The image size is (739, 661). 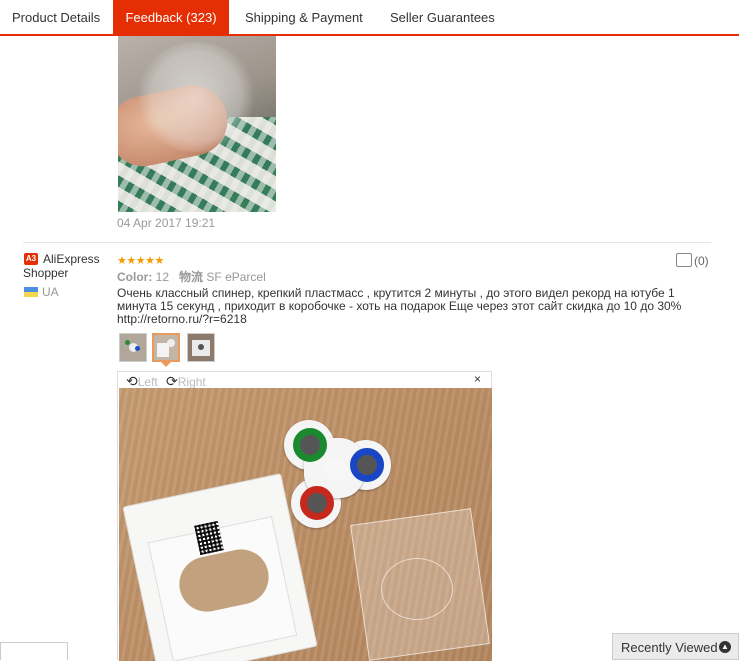 I want to click on previous-review-photo, so click(x=197, y=124).